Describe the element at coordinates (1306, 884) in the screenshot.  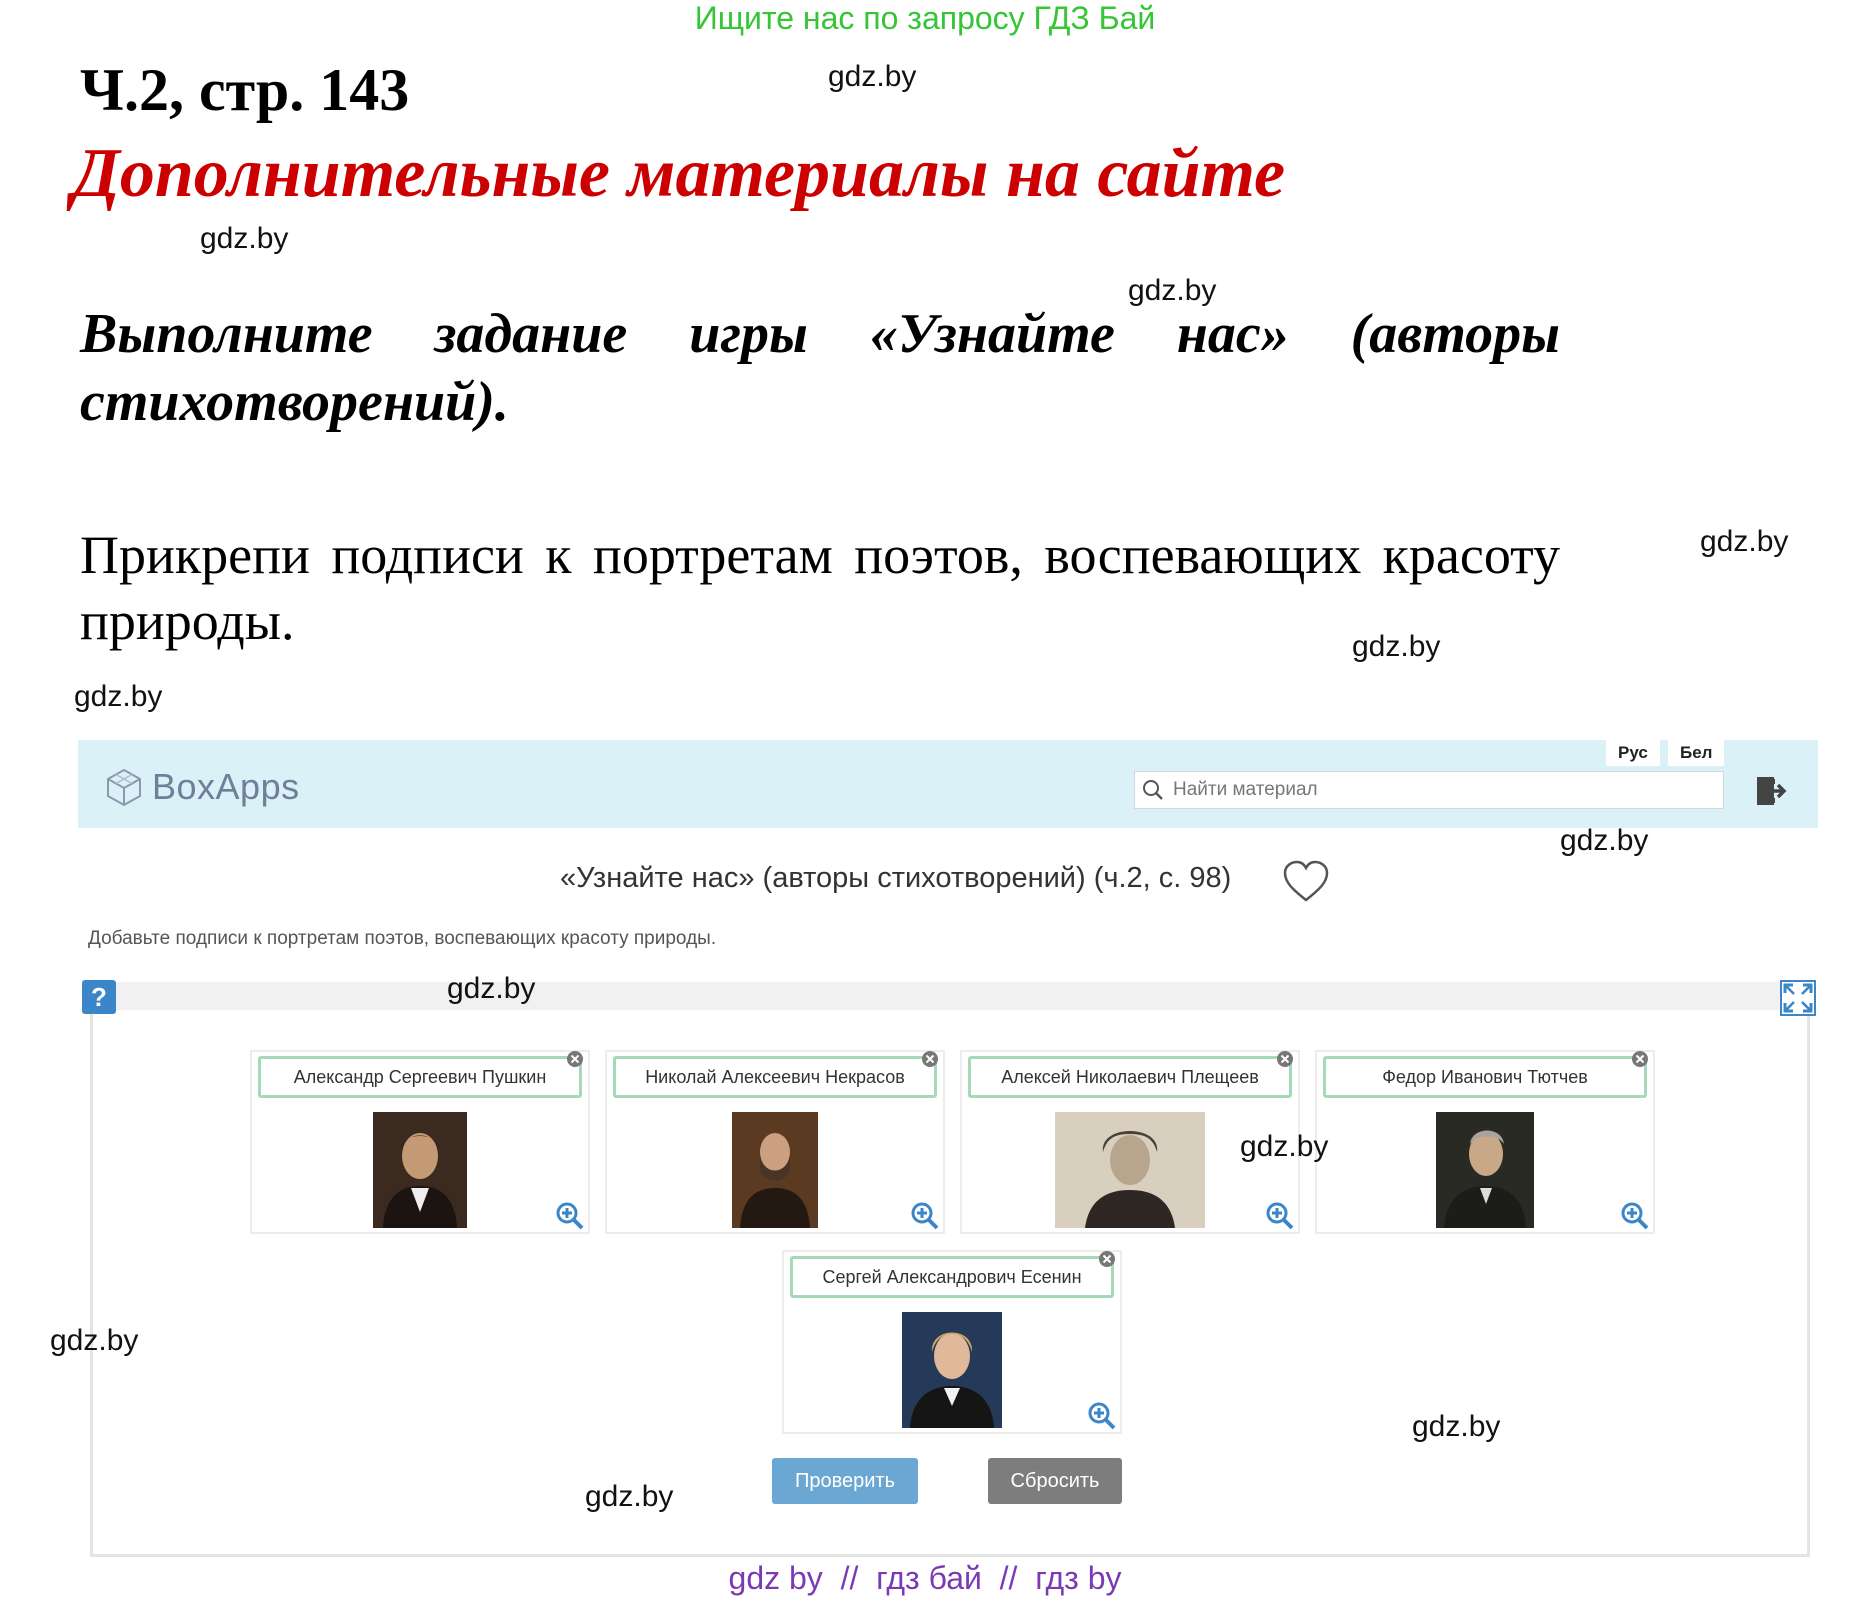
I see `favorite-heart-icon` at that location.